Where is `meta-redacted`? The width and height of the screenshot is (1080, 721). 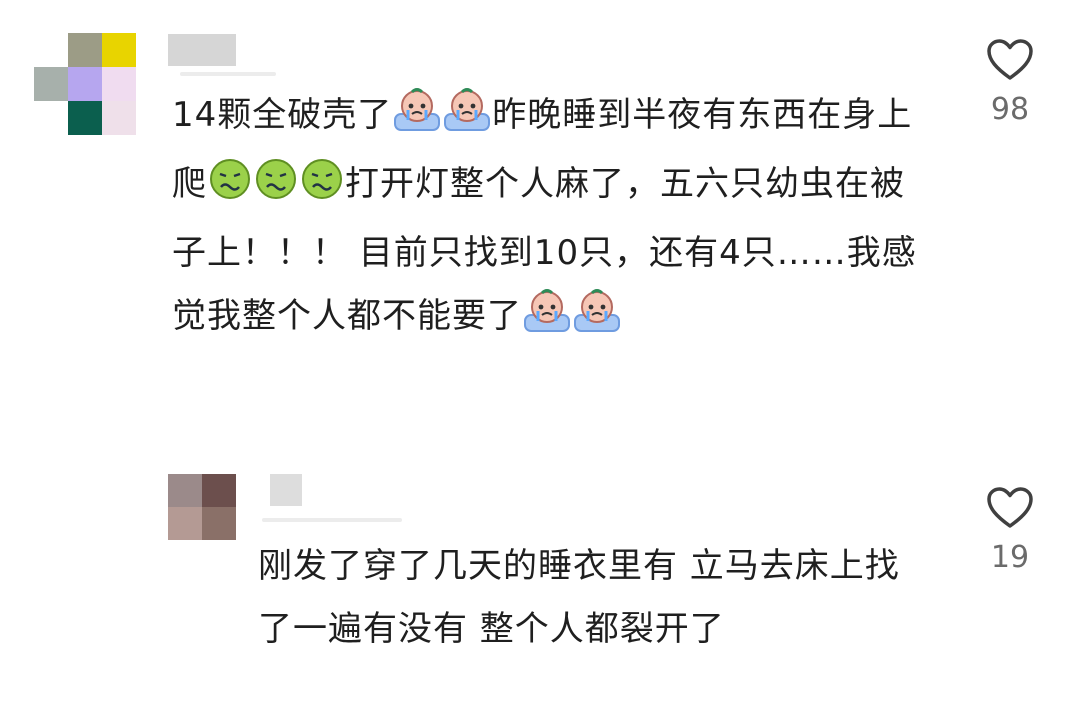 meta-redacted is located at coordinates (332, 520).